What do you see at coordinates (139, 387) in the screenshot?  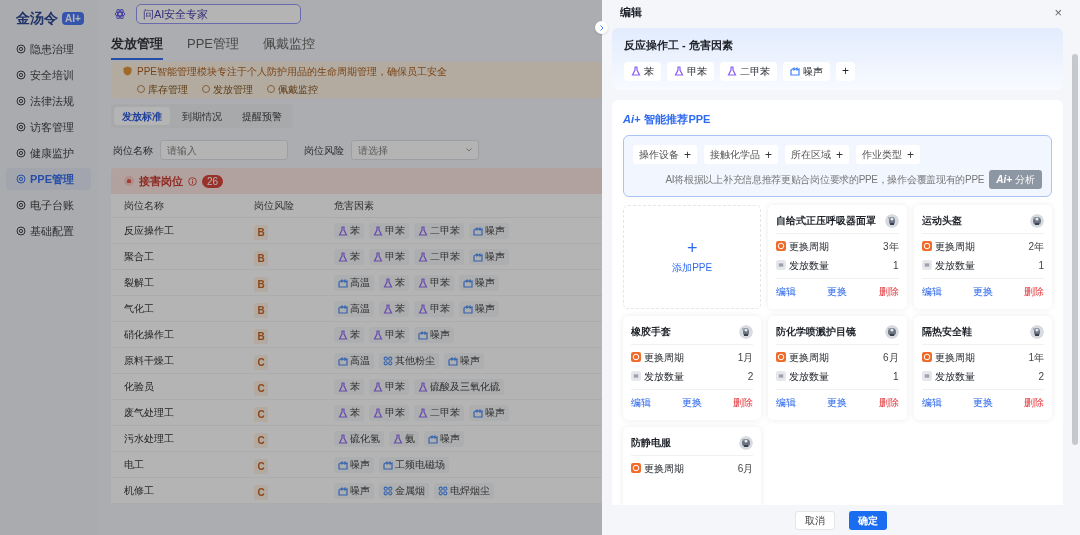 I see `table-cell-text: 化验员` at bounding box center [139, 387].